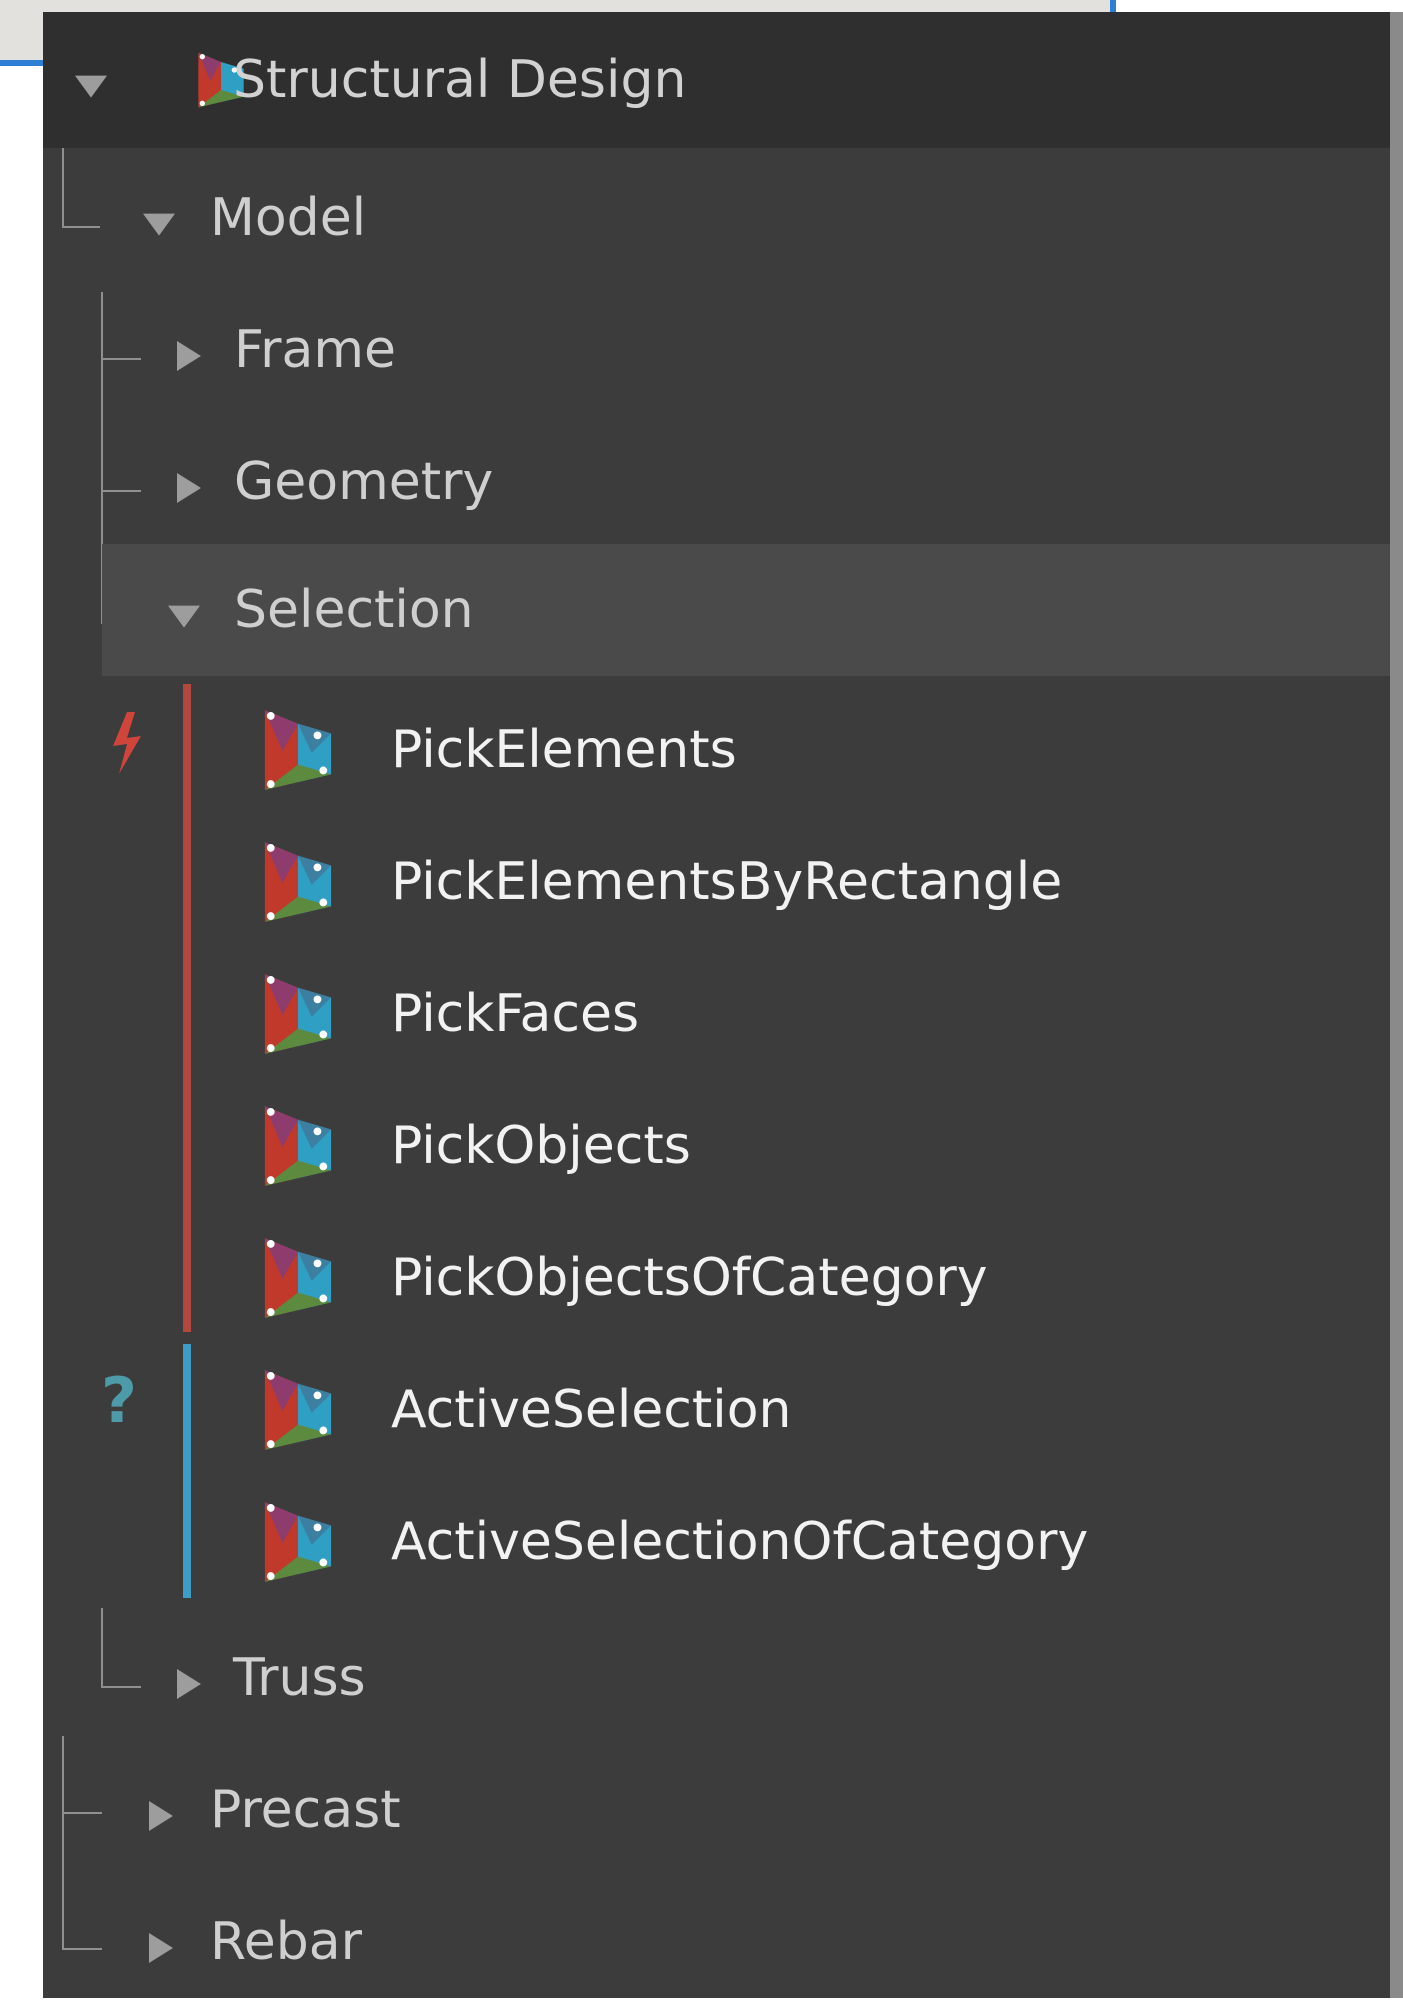 Image resolution: width=1403 pixels, height=2008 pixels. What do you see at coordinates (718, 218) in the screenshot?
I see `tree-item-model: Model` at bounding box center [718, 218].